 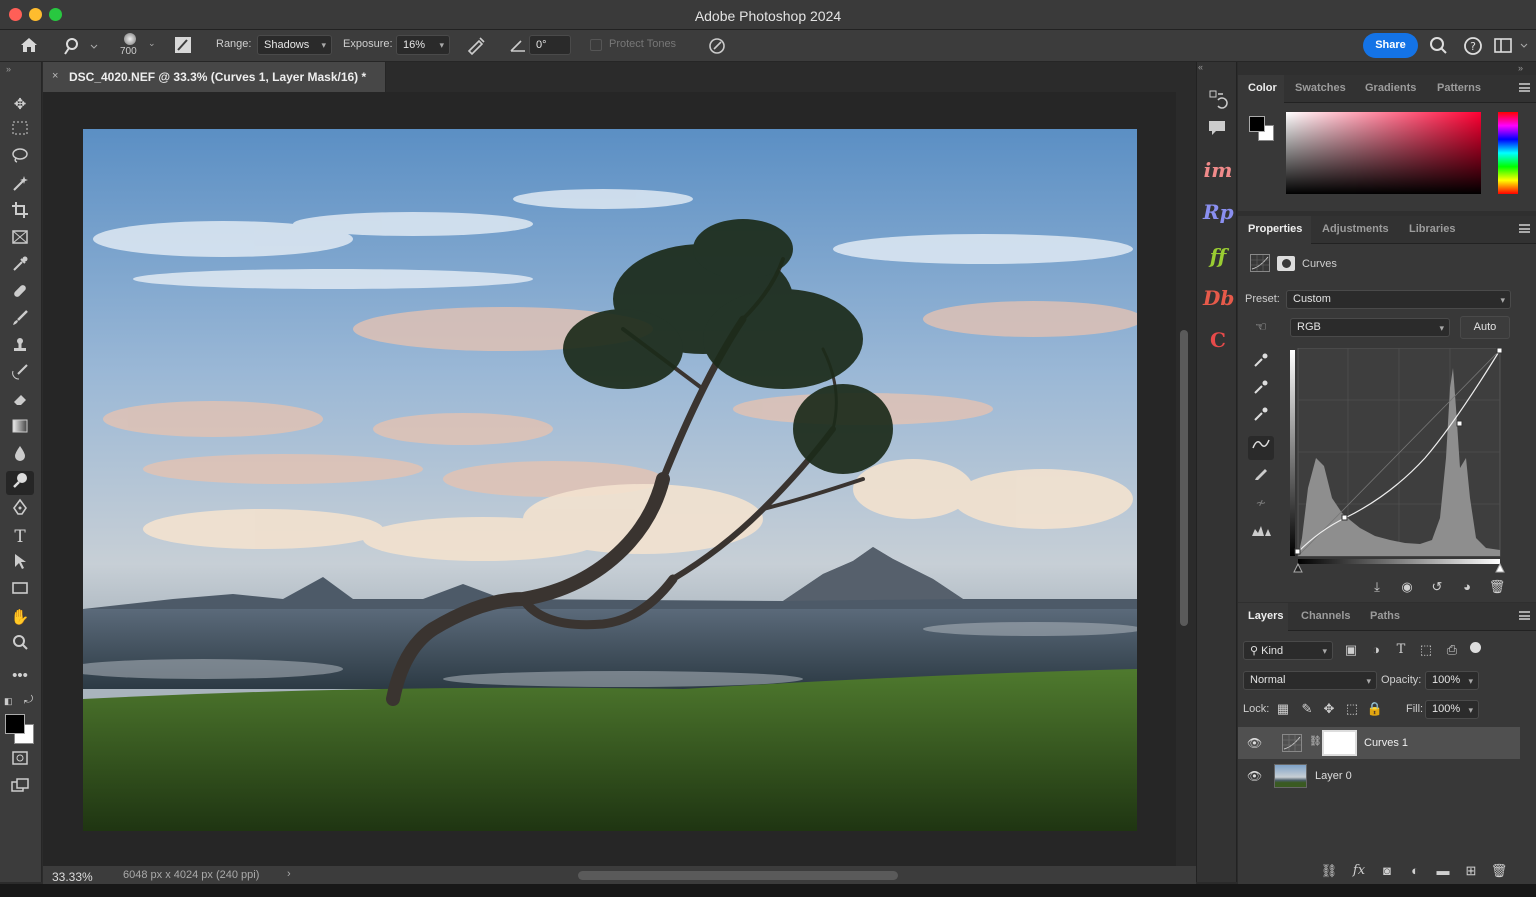 I want to click on channel-dropdown: RGB ▾, so click(x=1370, y=327).